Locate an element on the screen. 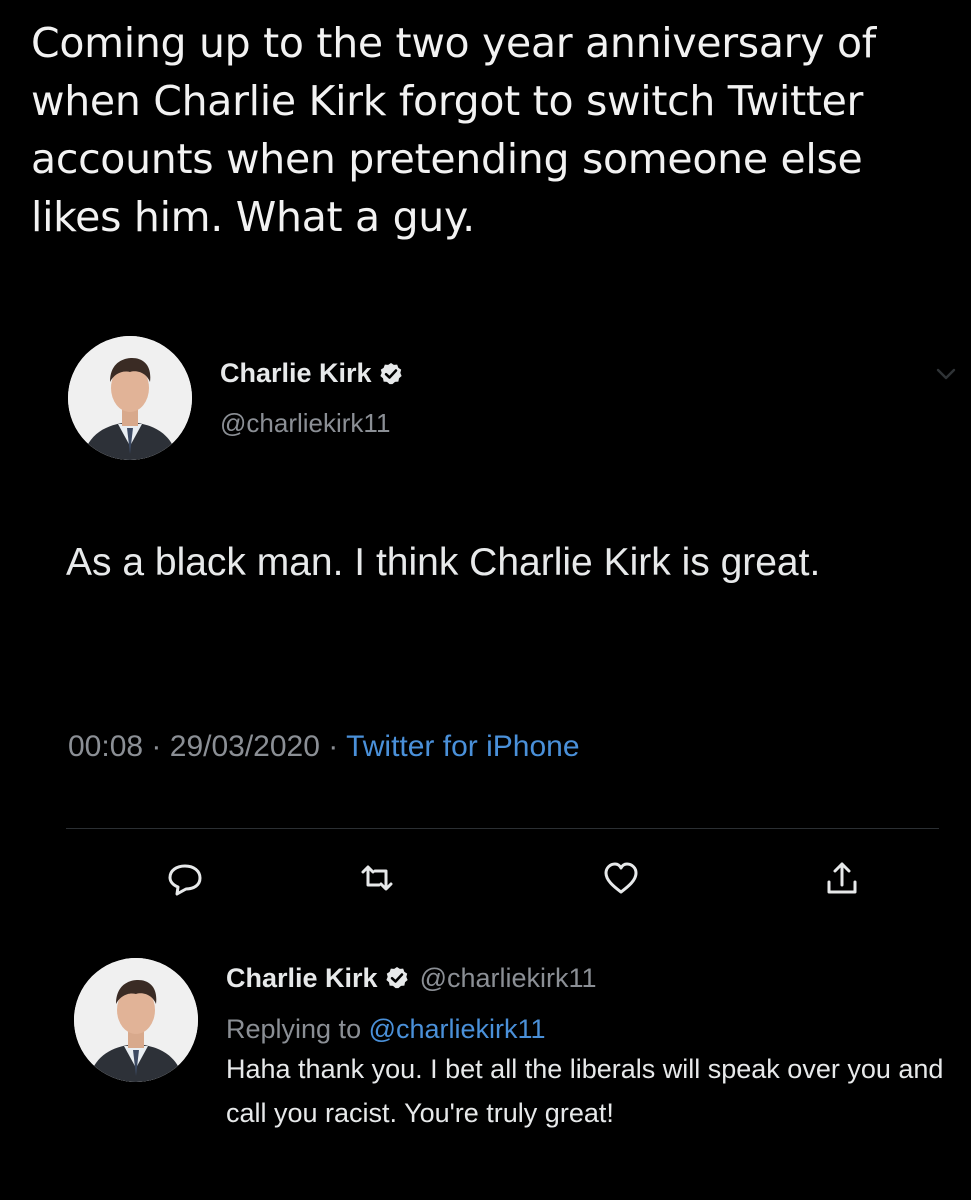 This screenshot has height=1200, width=971. reply-author-name: Charlie Kirk is located at coordinates (302, 978).